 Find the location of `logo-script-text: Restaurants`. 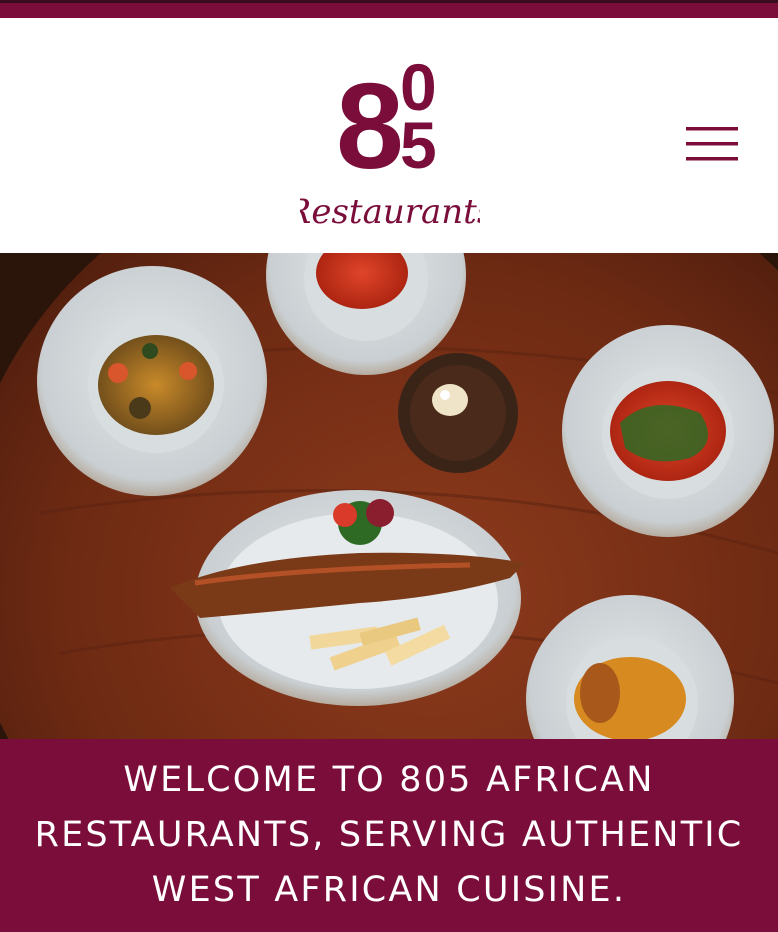

logo-script-text: Restaurants is located at coordinates (390, 212).